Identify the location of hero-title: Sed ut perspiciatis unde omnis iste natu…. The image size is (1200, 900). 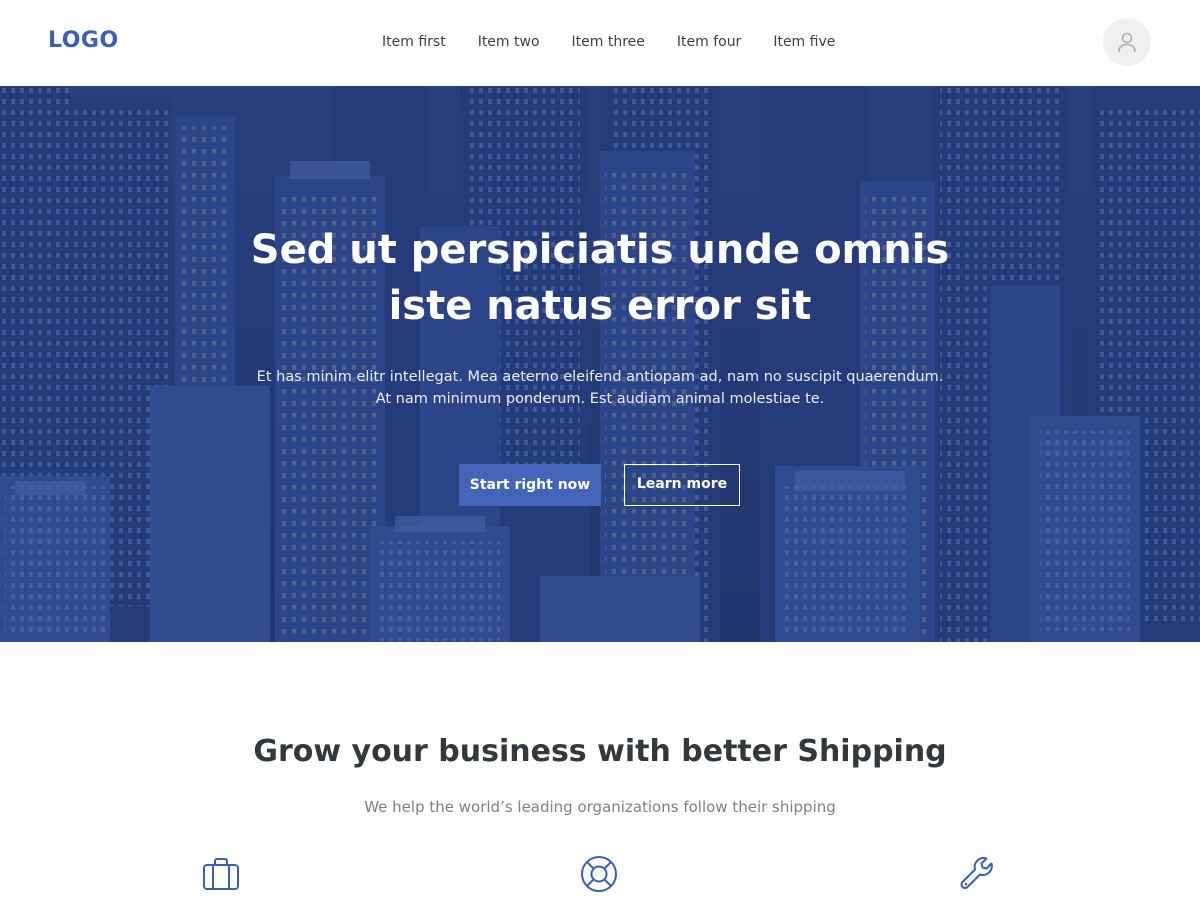
(600, 278).